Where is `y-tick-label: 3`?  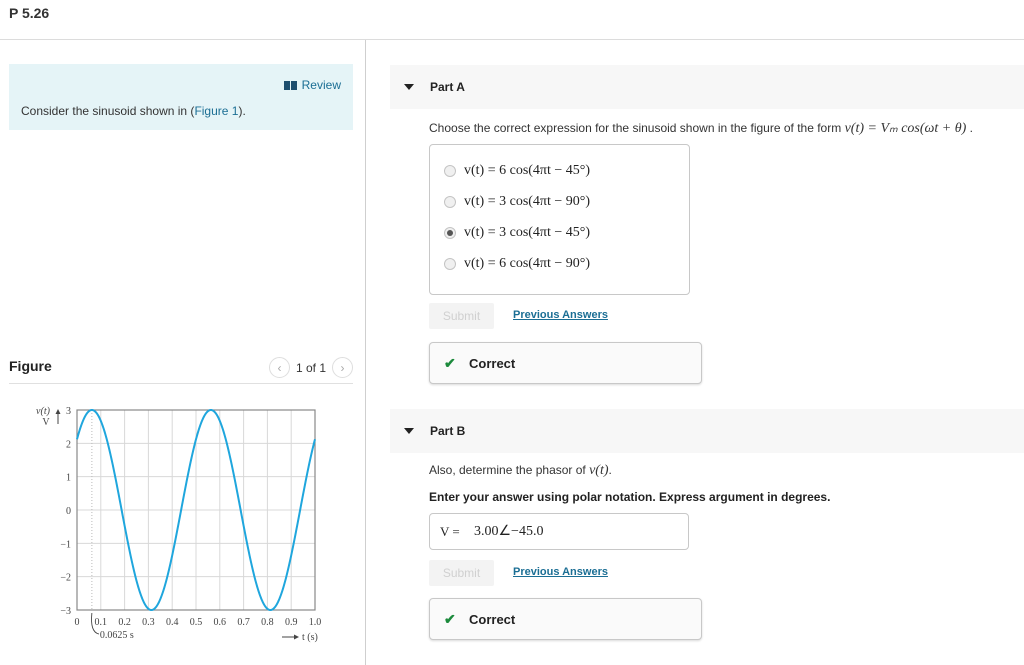
y-tick-label: 3 is located at coordinates (68, 411).